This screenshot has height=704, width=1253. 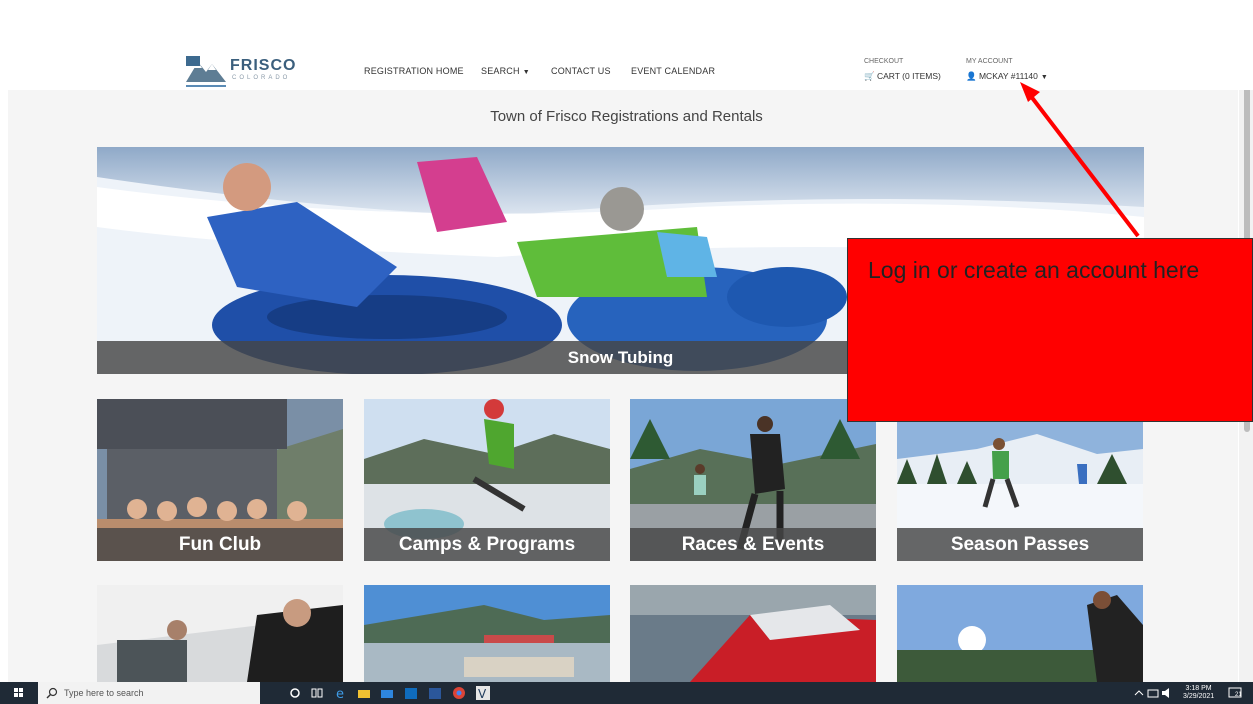 I want to click on tile-caption: Fun Club, so click(x=220, y=544).